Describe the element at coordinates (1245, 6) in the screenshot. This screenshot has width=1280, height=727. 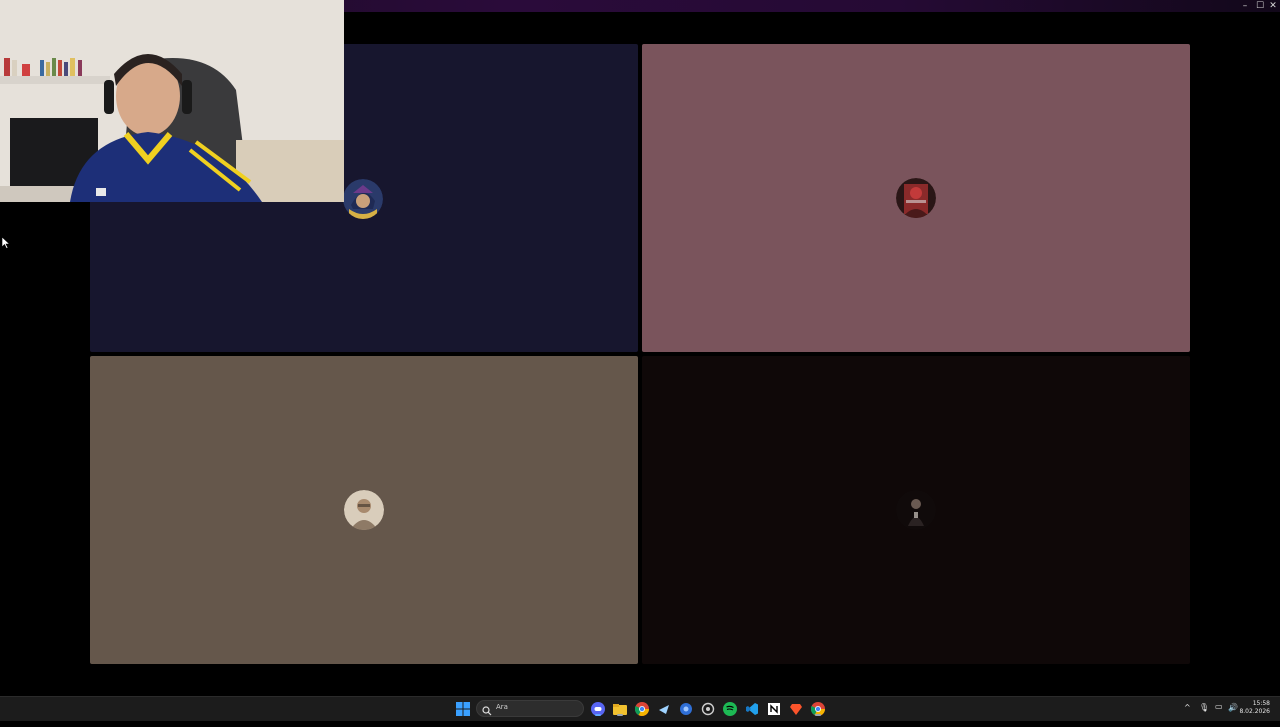
I see `minimize-button: –` at that location.